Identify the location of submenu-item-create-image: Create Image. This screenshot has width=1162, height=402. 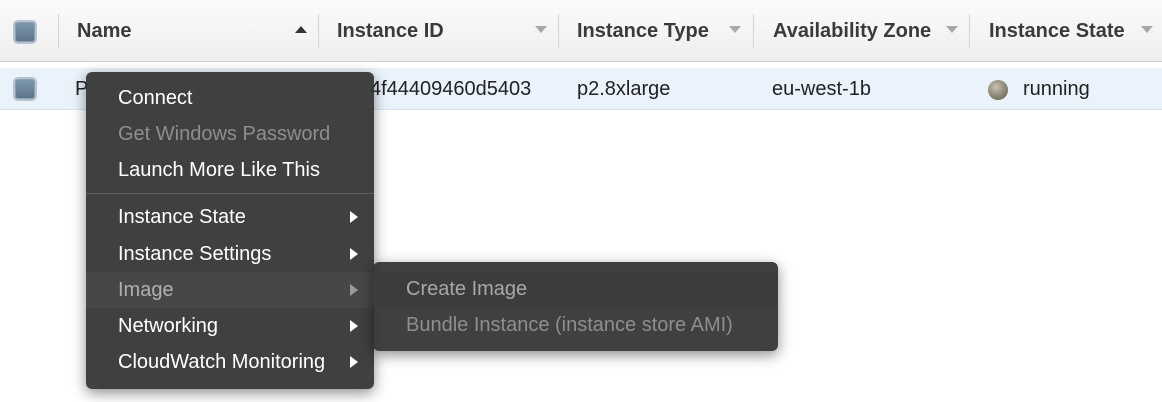
(575, 289).